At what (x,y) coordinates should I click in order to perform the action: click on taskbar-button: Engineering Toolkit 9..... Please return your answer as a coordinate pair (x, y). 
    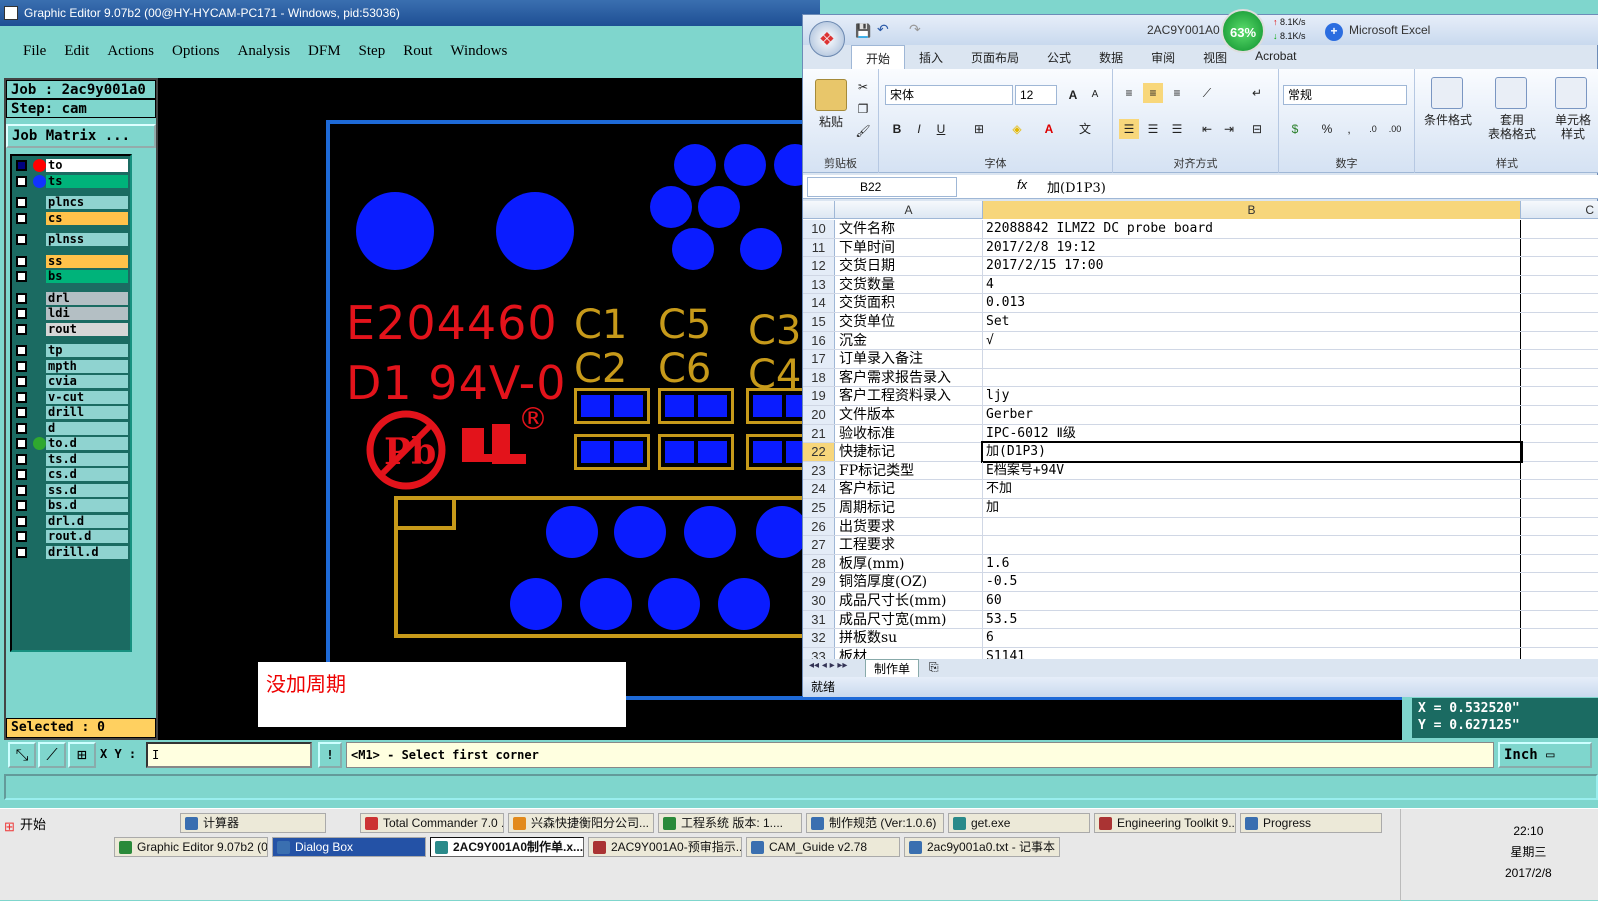
    Looking at the image, I should click on (1165, 823).